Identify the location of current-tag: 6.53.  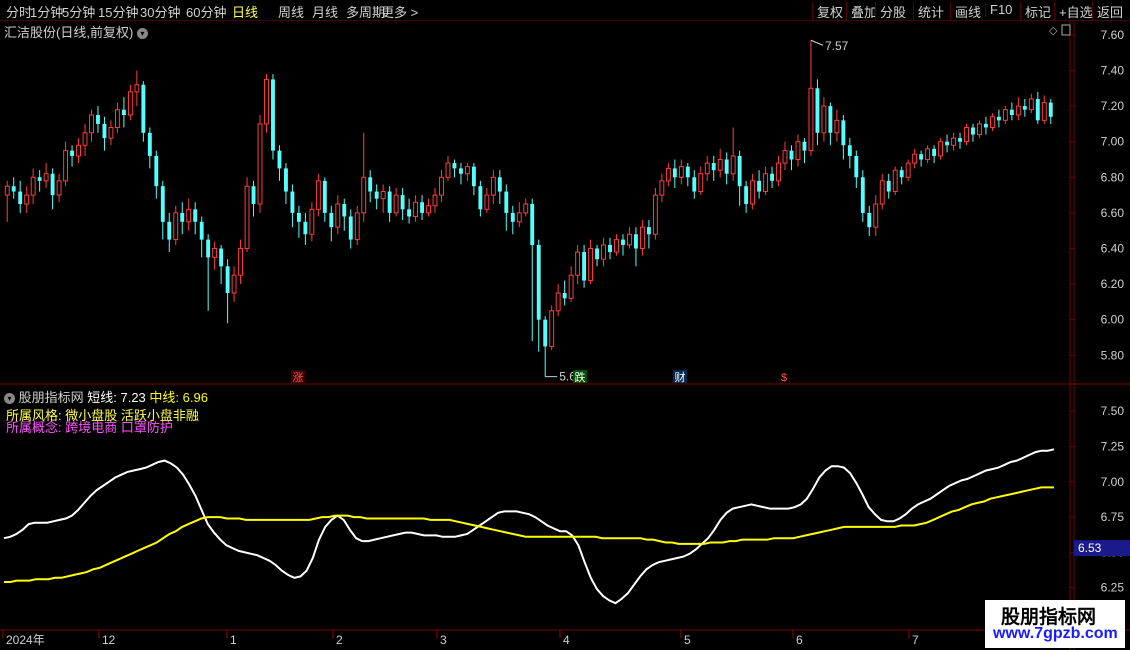
(1090, 548).